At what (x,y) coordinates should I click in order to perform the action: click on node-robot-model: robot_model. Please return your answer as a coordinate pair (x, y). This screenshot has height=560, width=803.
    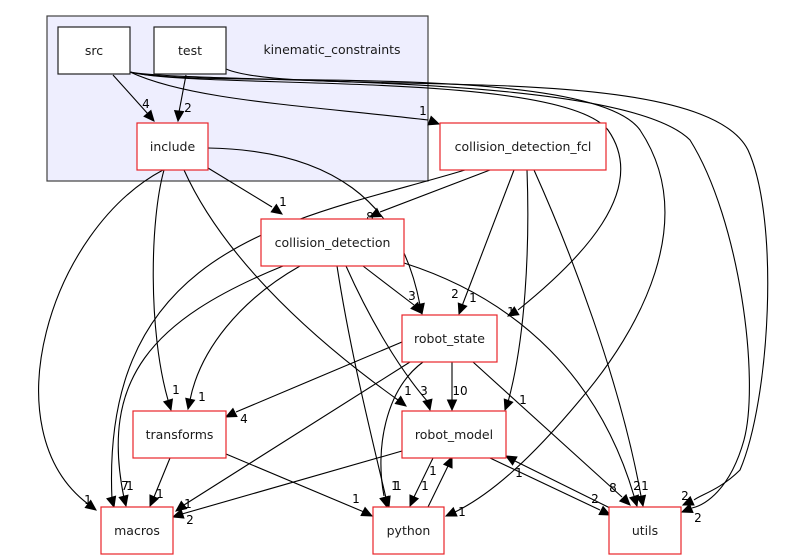
    Looking at the image, I should click on (454, 434).